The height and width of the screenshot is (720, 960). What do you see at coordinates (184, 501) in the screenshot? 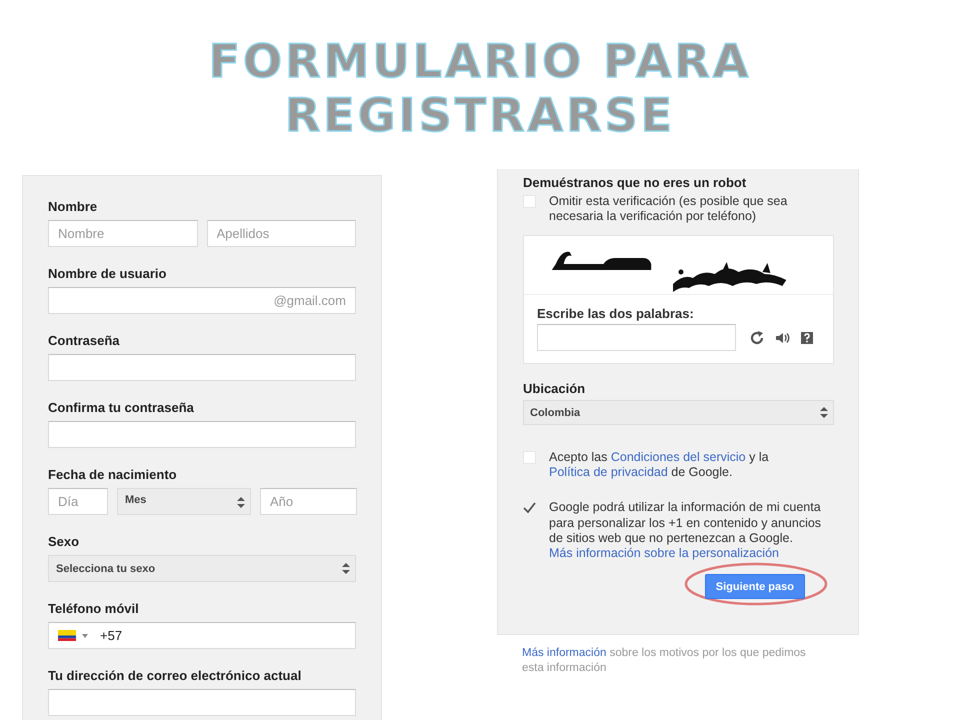
I see `month-select: Mes` at bounding box center [184, 501].